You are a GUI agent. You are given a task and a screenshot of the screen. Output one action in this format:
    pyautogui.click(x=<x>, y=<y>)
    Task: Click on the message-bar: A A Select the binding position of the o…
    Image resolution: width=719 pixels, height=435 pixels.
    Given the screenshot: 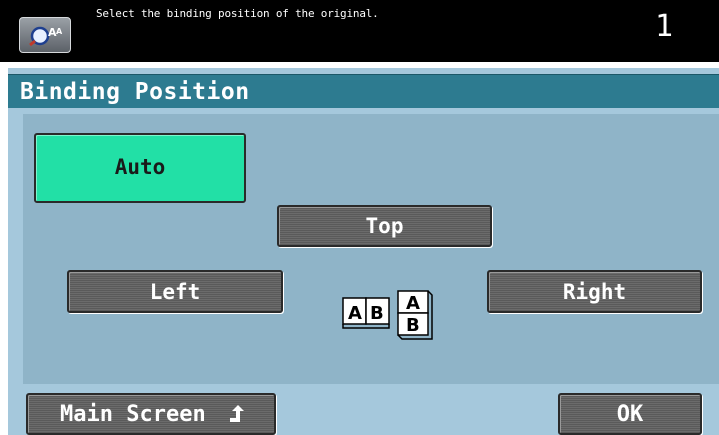 What is the action you would take?
    pyautogui.click(x=359, y=31)
    